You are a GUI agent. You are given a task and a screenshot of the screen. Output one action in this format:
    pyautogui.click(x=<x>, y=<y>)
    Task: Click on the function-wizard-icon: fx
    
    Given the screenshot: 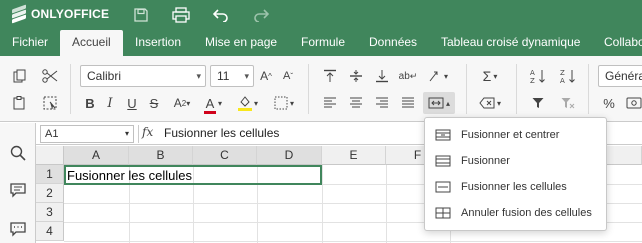 What is the action you would take?
    pyautogui.click(x=147, y=132)
    